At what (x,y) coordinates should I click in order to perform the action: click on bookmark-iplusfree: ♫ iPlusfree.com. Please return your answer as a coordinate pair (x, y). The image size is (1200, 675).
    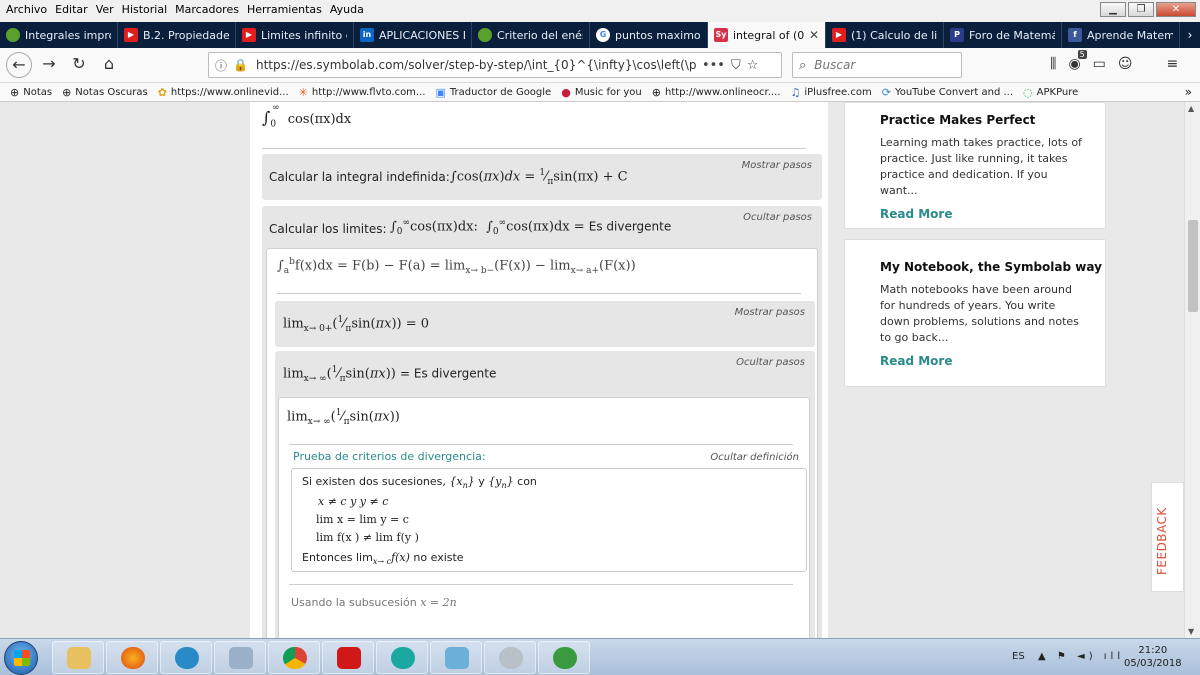
    Looking at the image, I should click on (830, 92).